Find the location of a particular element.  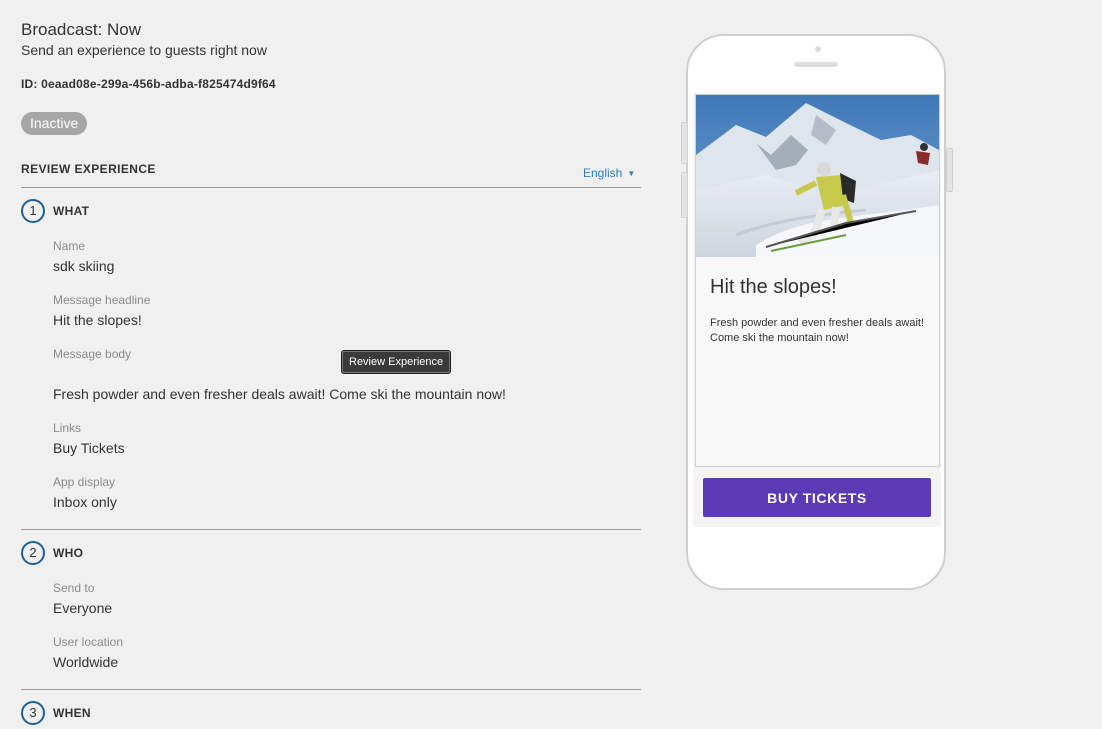

field-value-send-to: Everyone is located at coordinates (83, 608).